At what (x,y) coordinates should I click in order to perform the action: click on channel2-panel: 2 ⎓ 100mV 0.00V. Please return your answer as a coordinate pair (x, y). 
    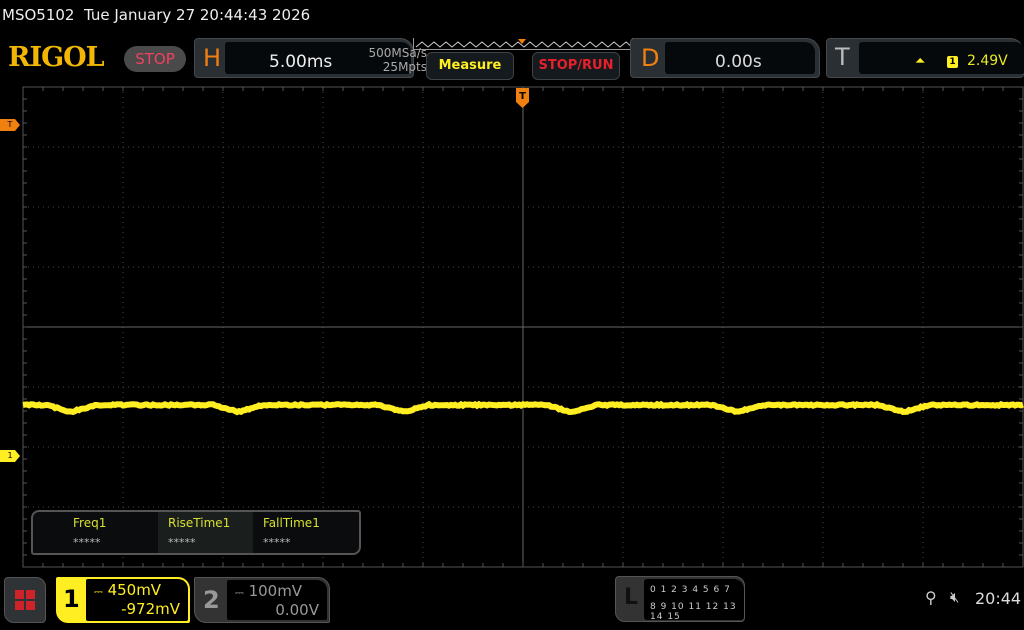
    Looking at the image, I should click on (262, 600).